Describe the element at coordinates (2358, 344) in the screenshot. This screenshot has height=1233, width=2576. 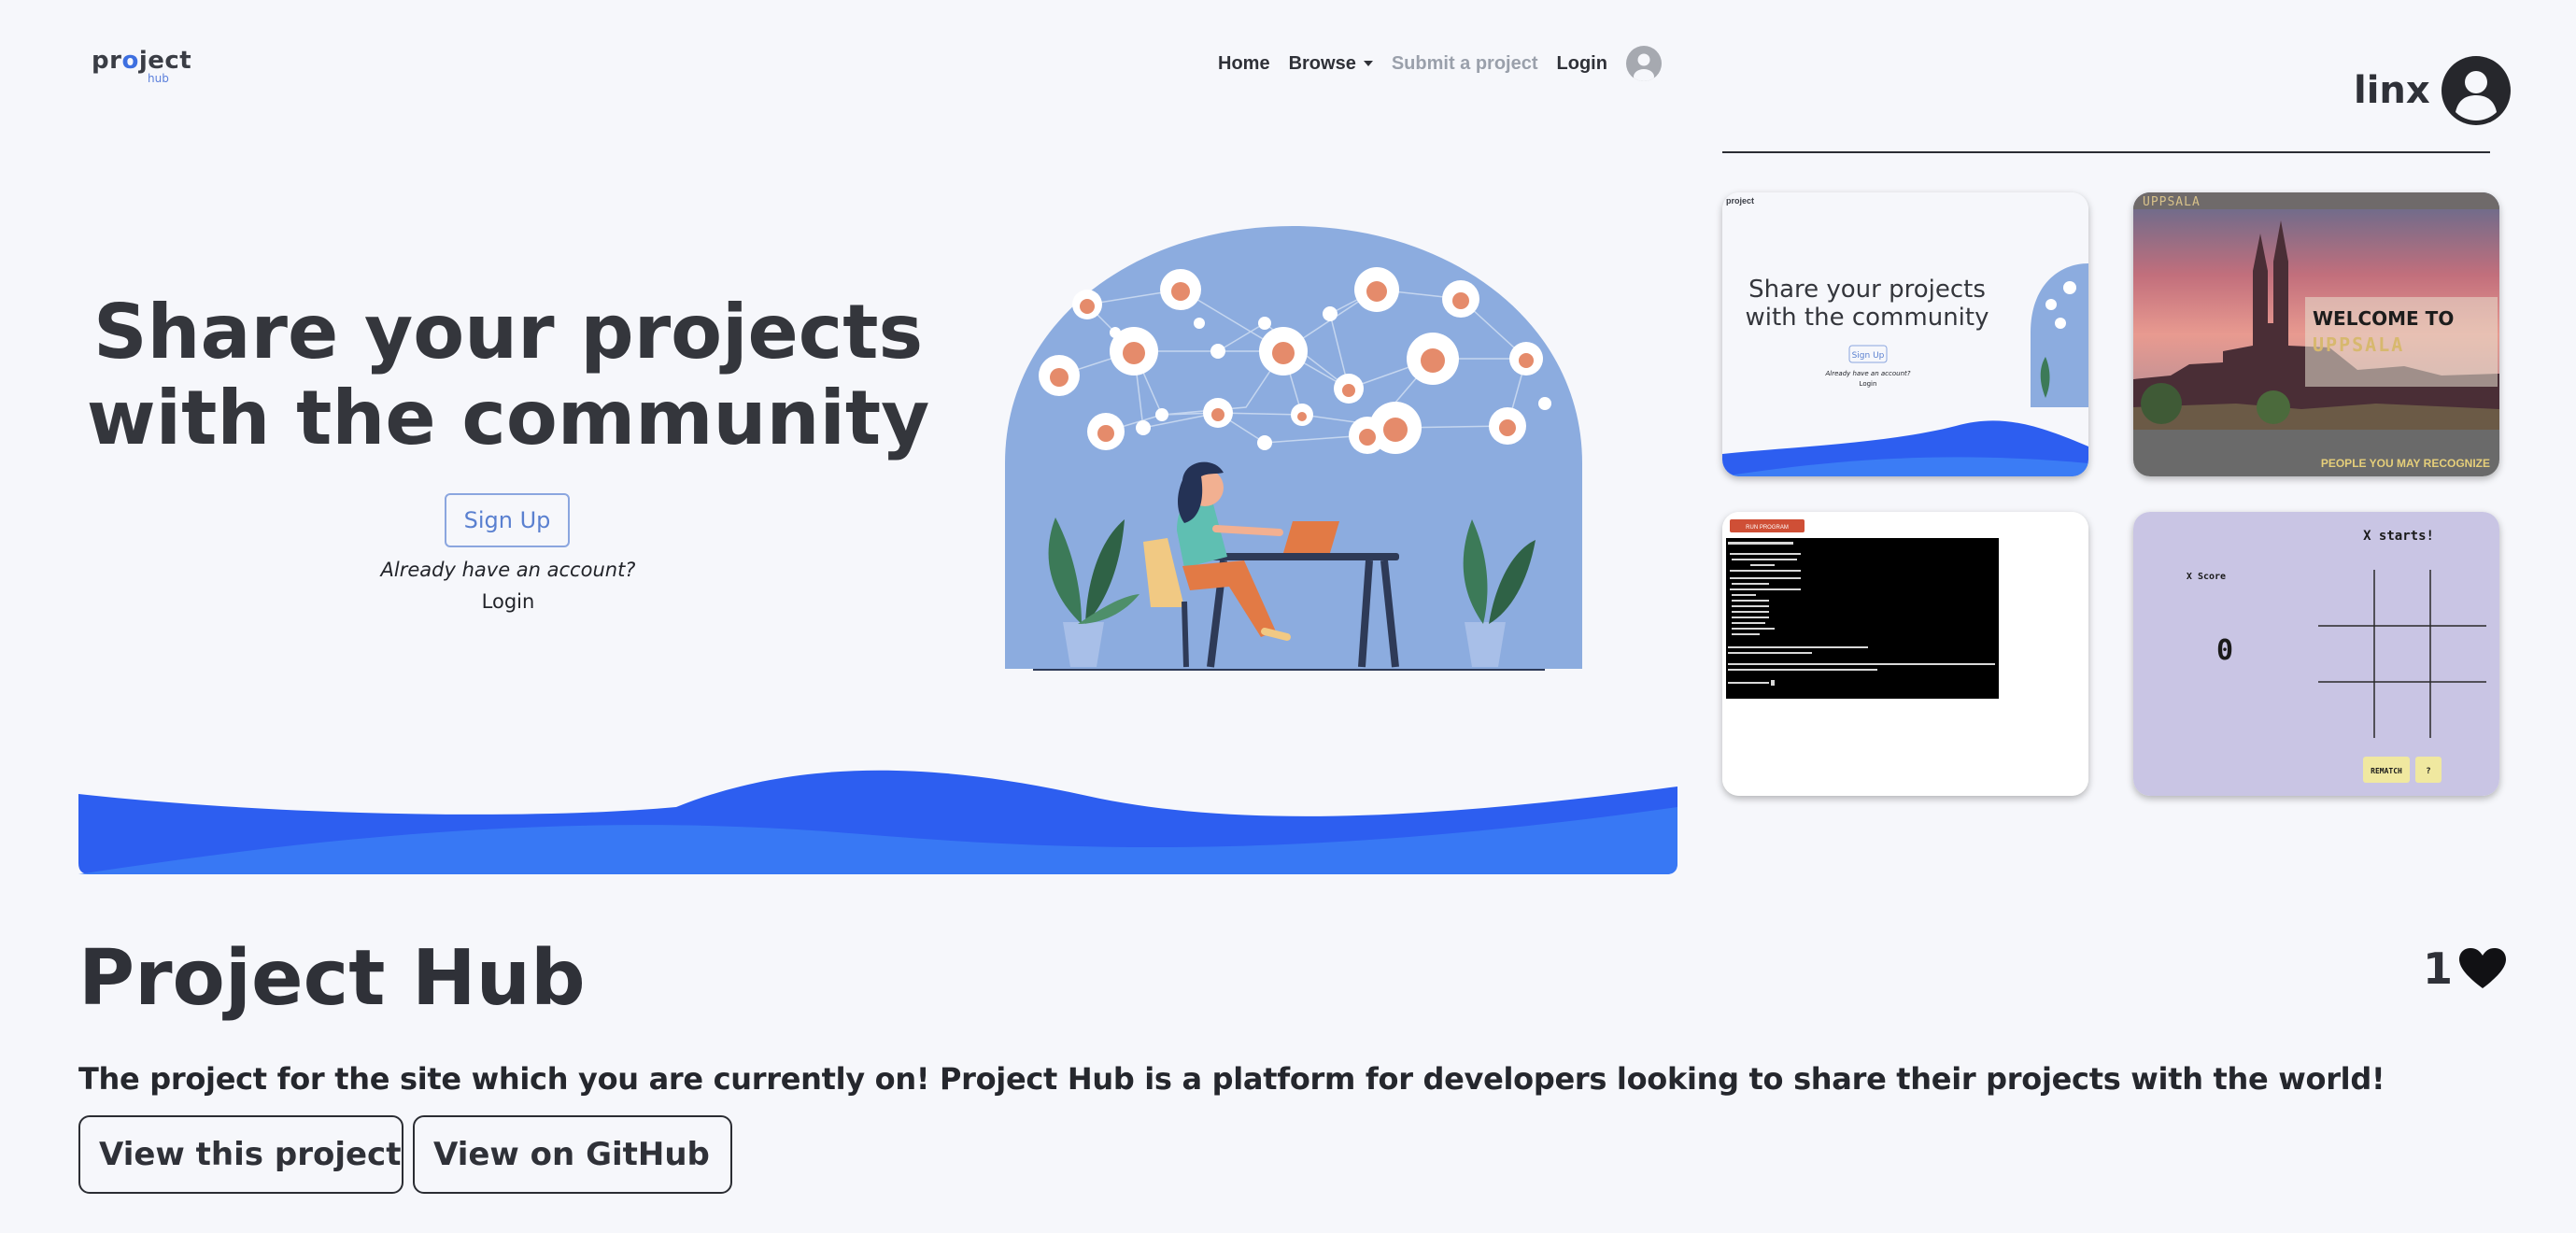
I see `svg-text: UPPSALA` at that location.